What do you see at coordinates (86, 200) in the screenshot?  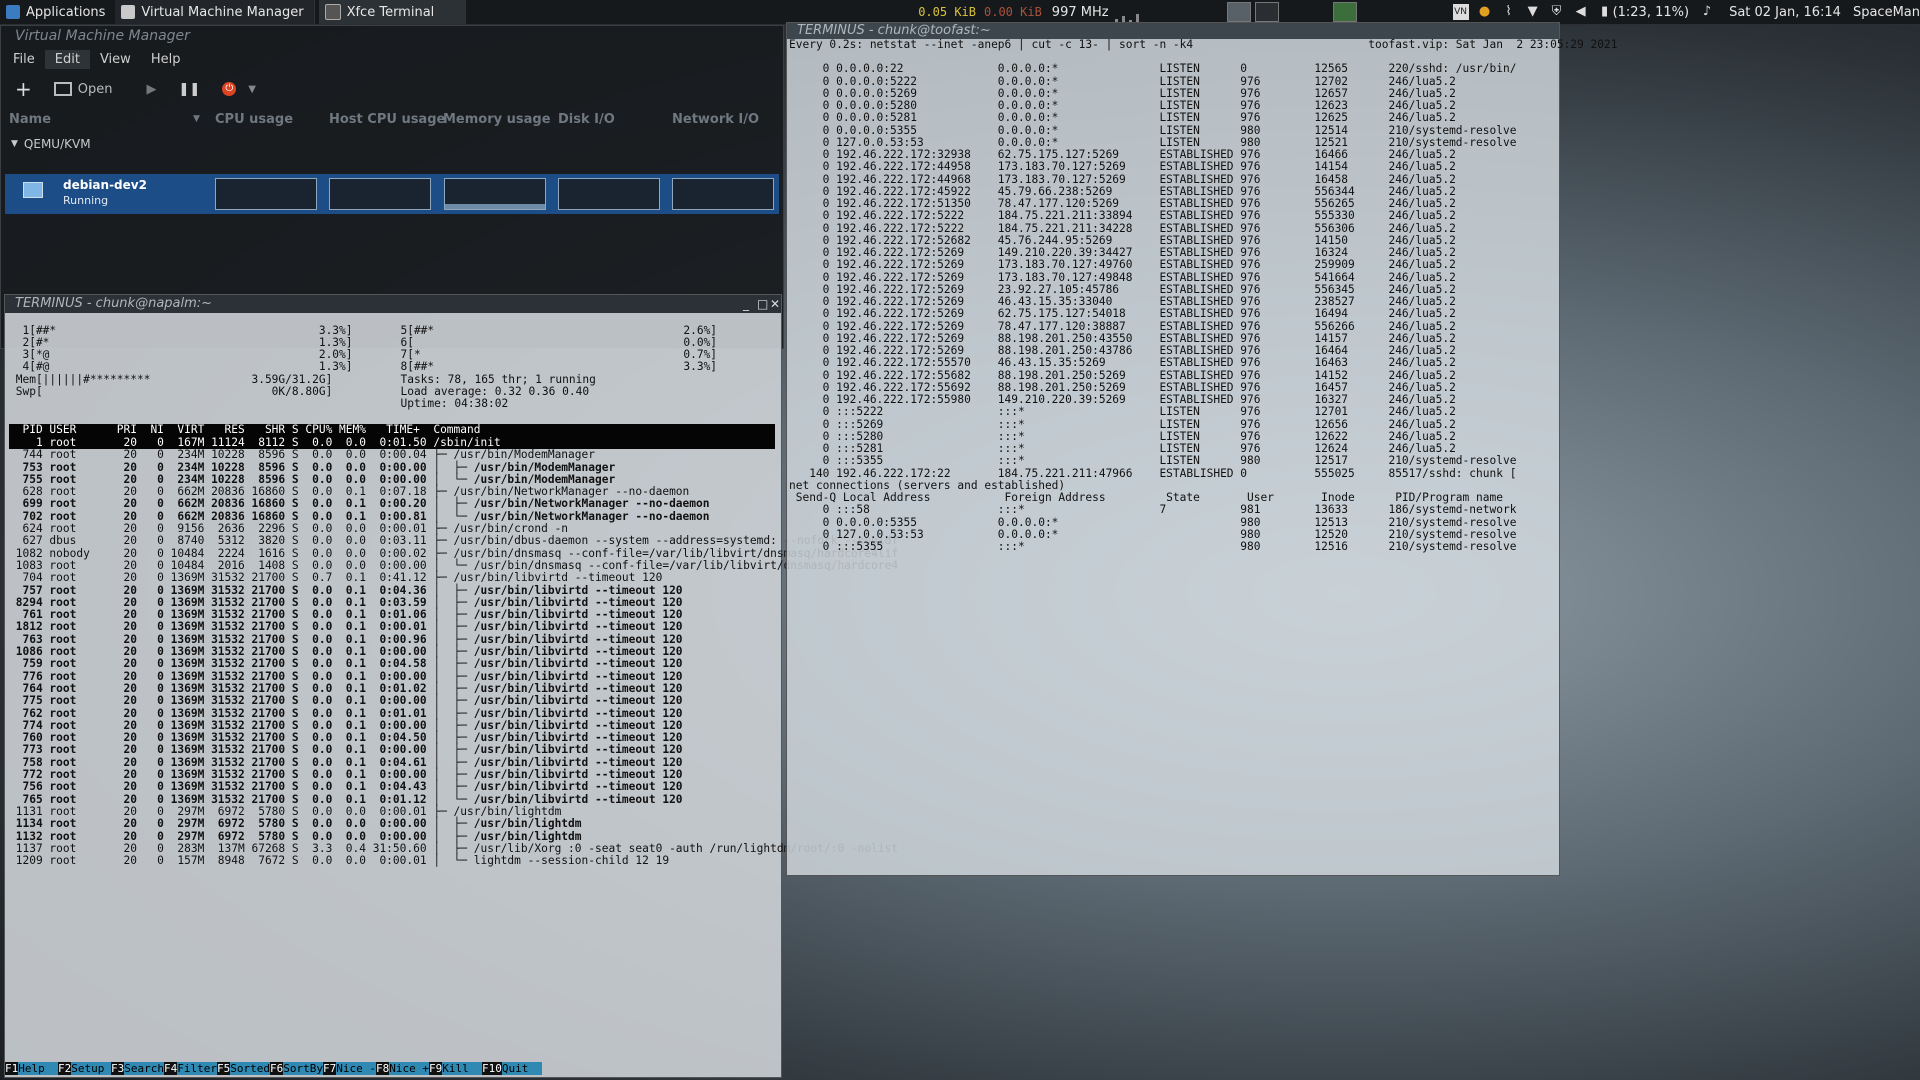 I see `vm-state: Running` at bounding box center [86, 200].